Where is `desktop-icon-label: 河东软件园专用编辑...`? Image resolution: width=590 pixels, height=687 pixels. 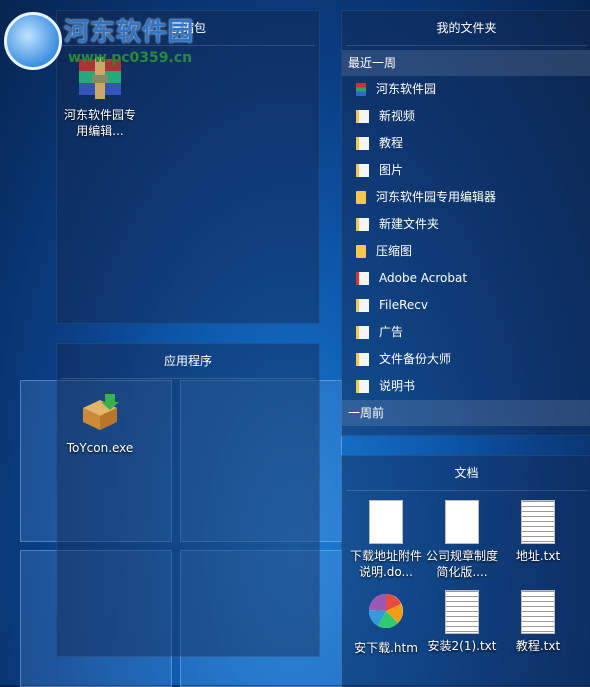
desktop-icon-label: 河东软件园专用编辑... is located at coordinates (99, 123).